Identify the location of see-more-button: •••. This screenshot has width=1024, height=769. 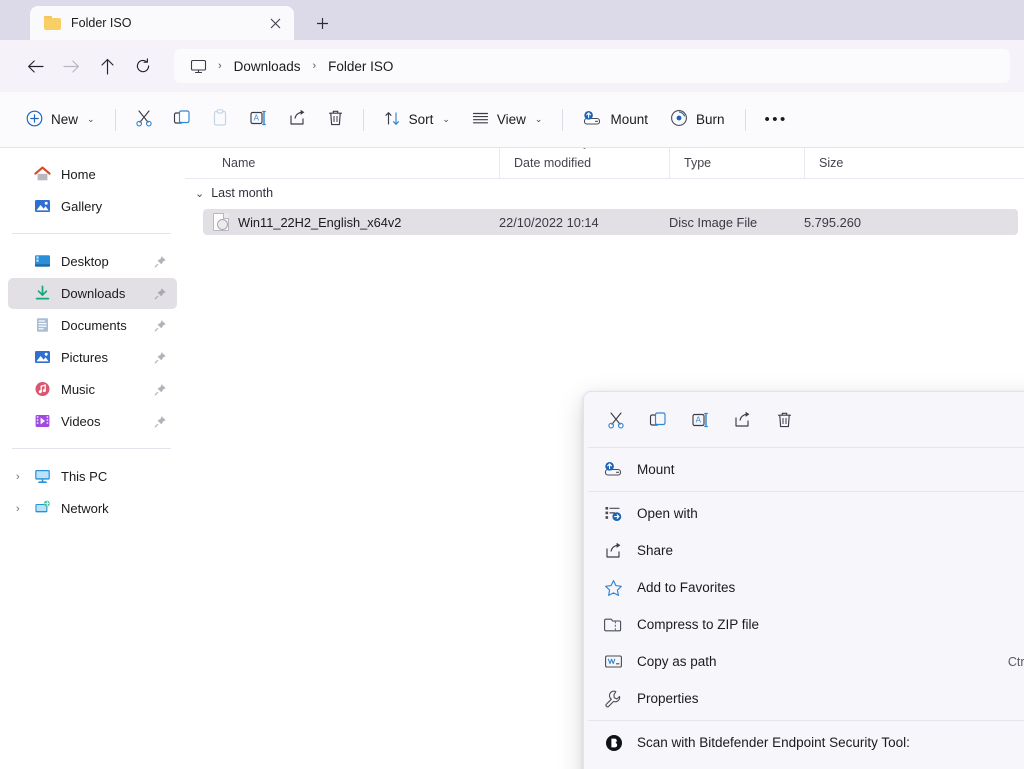
(776, 120).